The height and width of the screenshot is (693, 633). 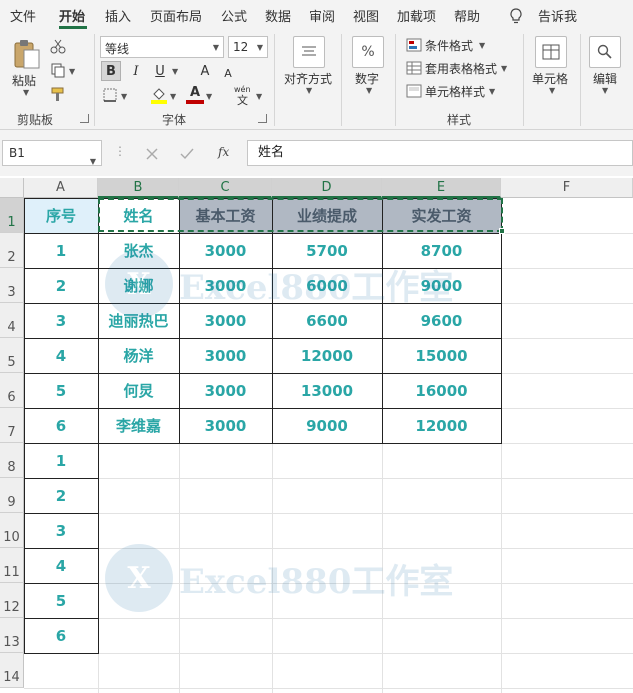 What do you see at coordinates (138, 285) in the screenshot?
I see `table-cell: 谢娜` at bounding box center [138, 285].